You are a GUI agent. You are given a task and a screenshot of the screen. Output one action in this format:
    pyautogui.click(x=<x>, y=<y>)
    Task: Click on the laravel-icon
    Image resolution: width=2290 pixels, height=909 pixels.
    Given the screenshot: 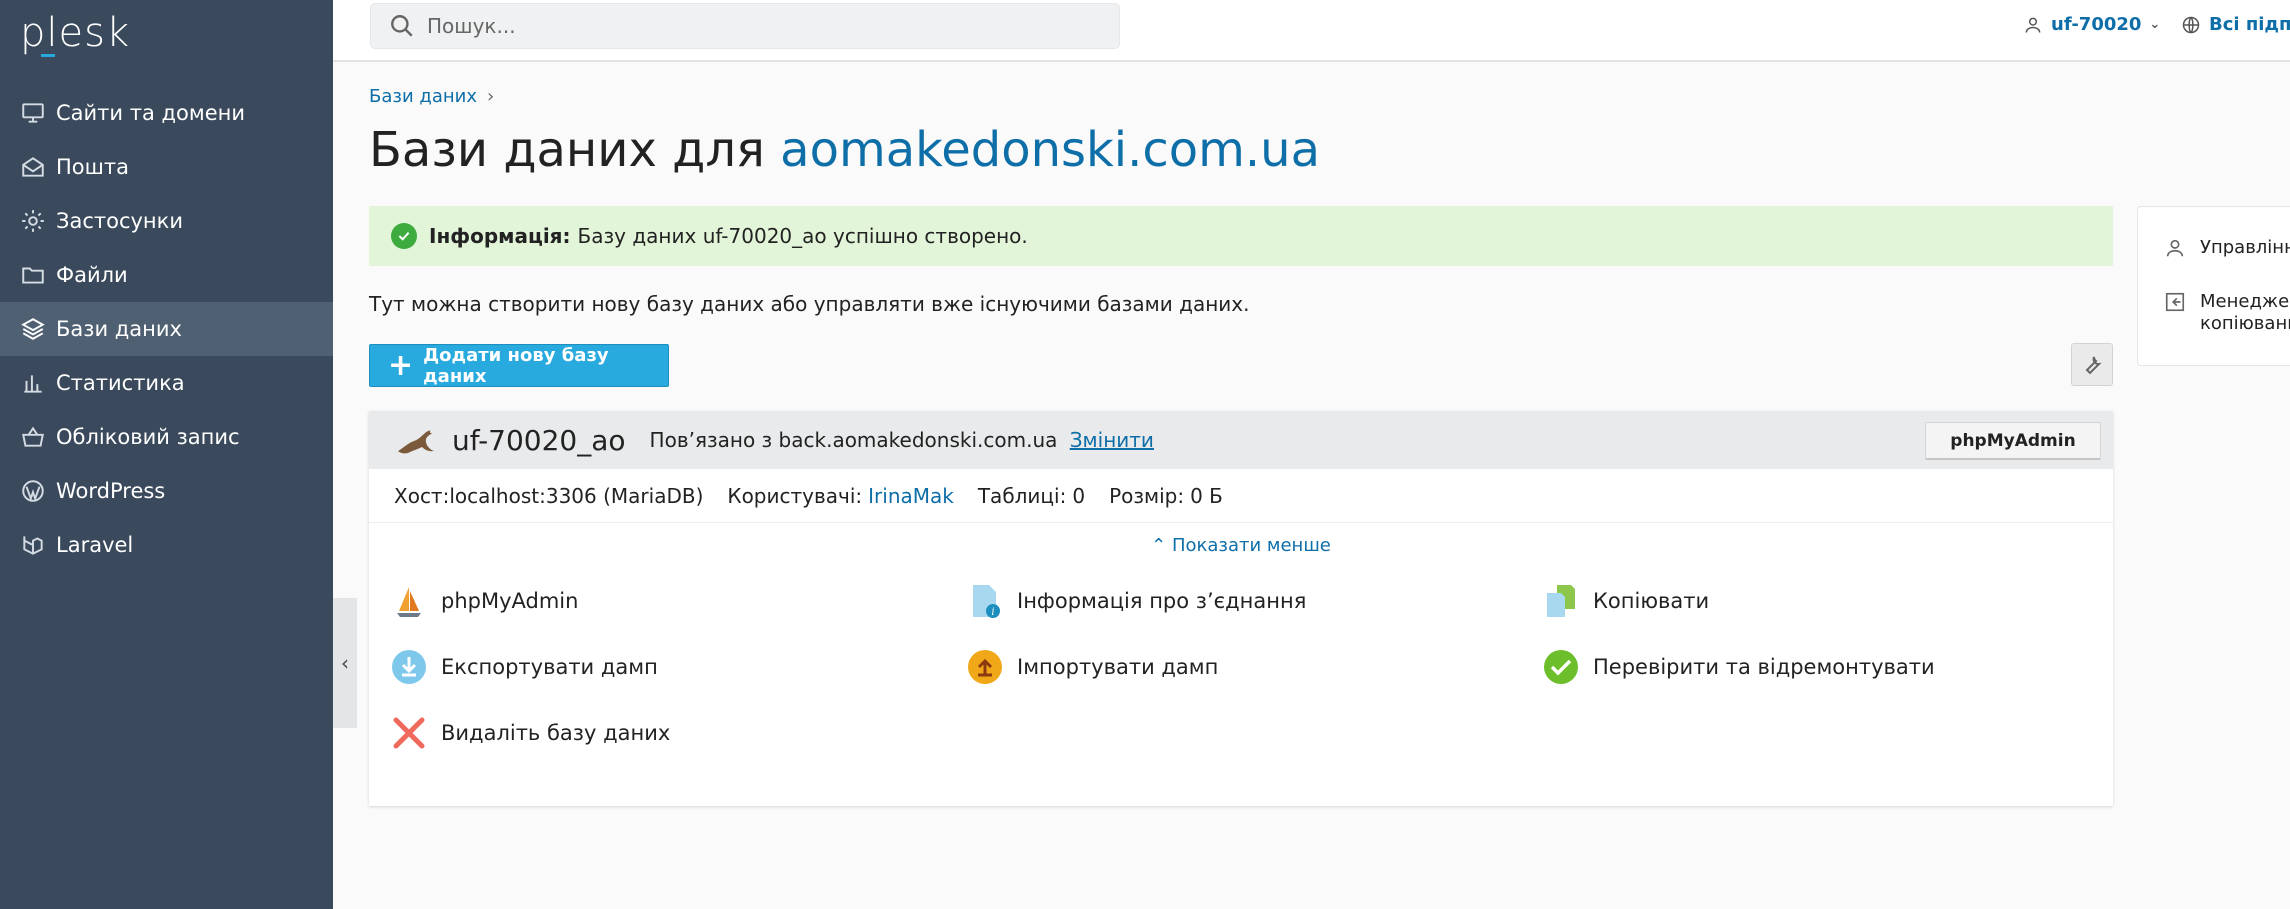 What is the action you would take?
    pyautogui.click(x=38, y=545)
    